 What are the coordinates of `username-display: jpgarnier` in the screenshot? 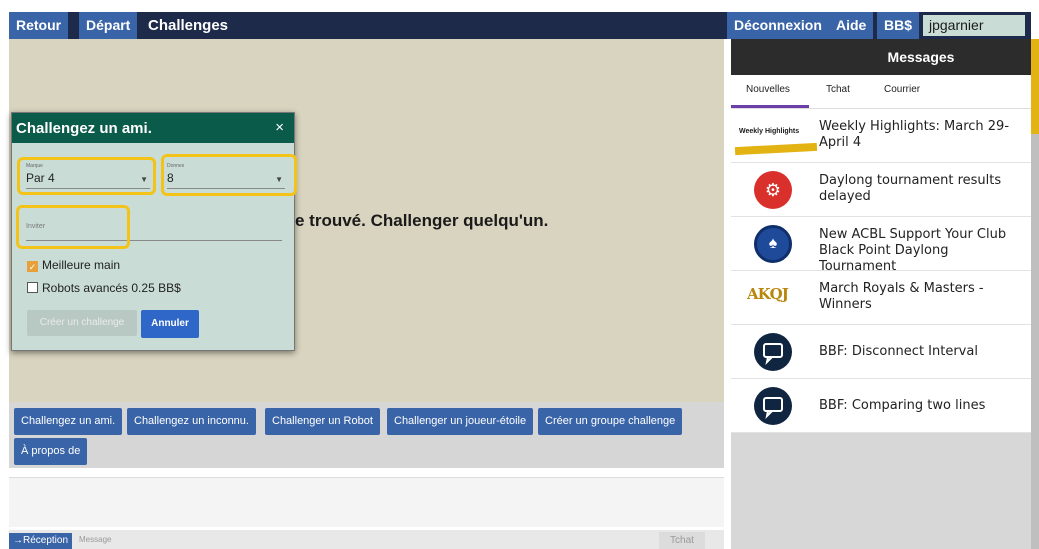 It's located at (974, 25).